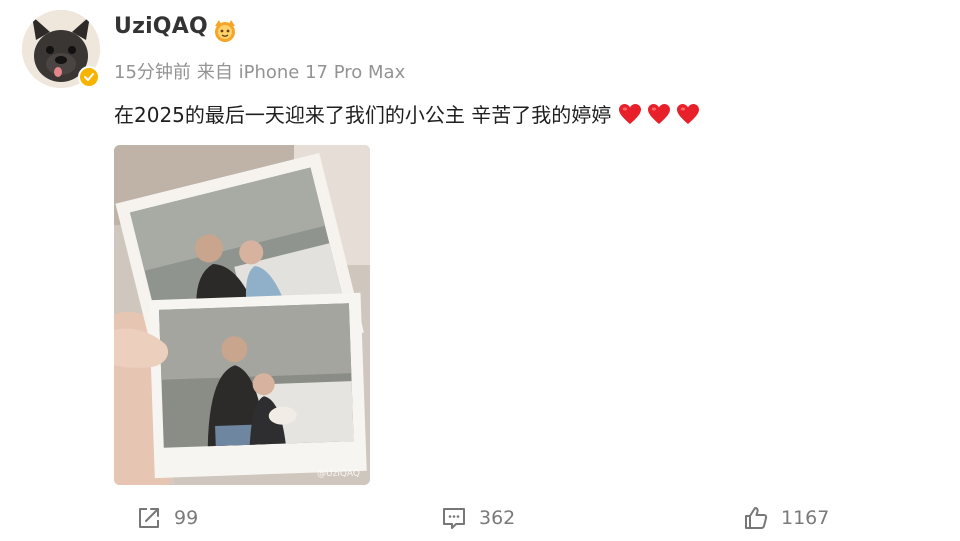 This screenshot has width=960, height=541. I want to click on hearts, so click(656, 114).